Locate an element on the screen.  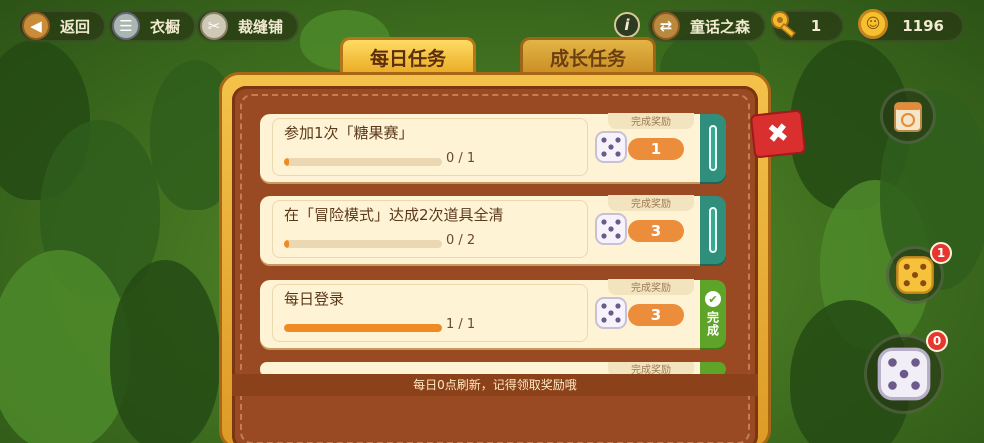
wardrobe-button: ☰ 衣橱 is located at coordinates (152, 26).